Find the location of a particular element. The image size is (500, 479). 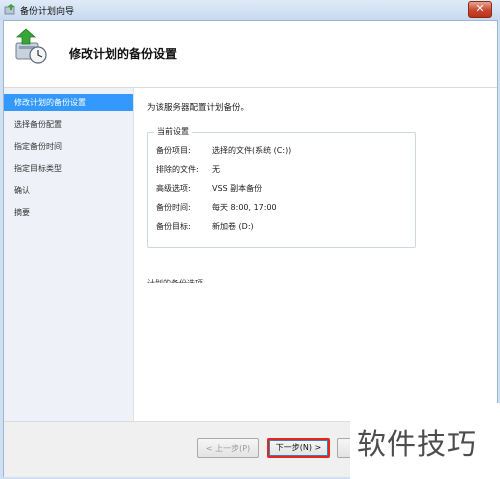

close-button: ✕ is located at coordinates (480, 9).